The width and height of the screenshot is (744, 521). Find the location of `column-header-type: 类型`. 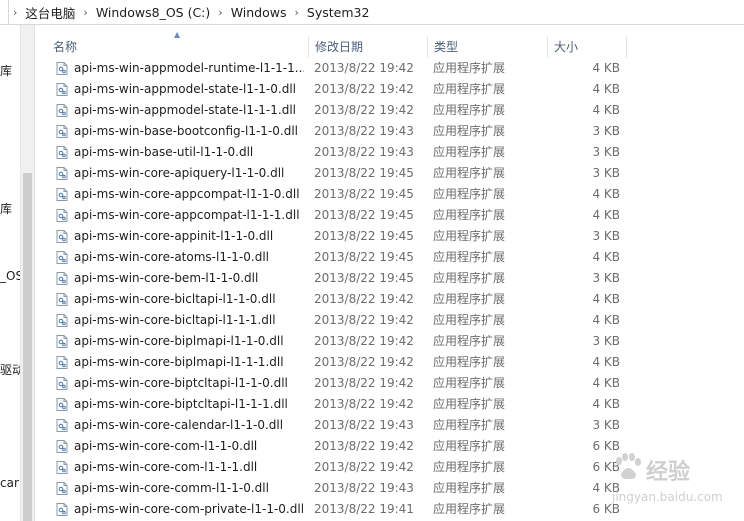

column-header-type: 类型 is located at coordinates (488, 47).